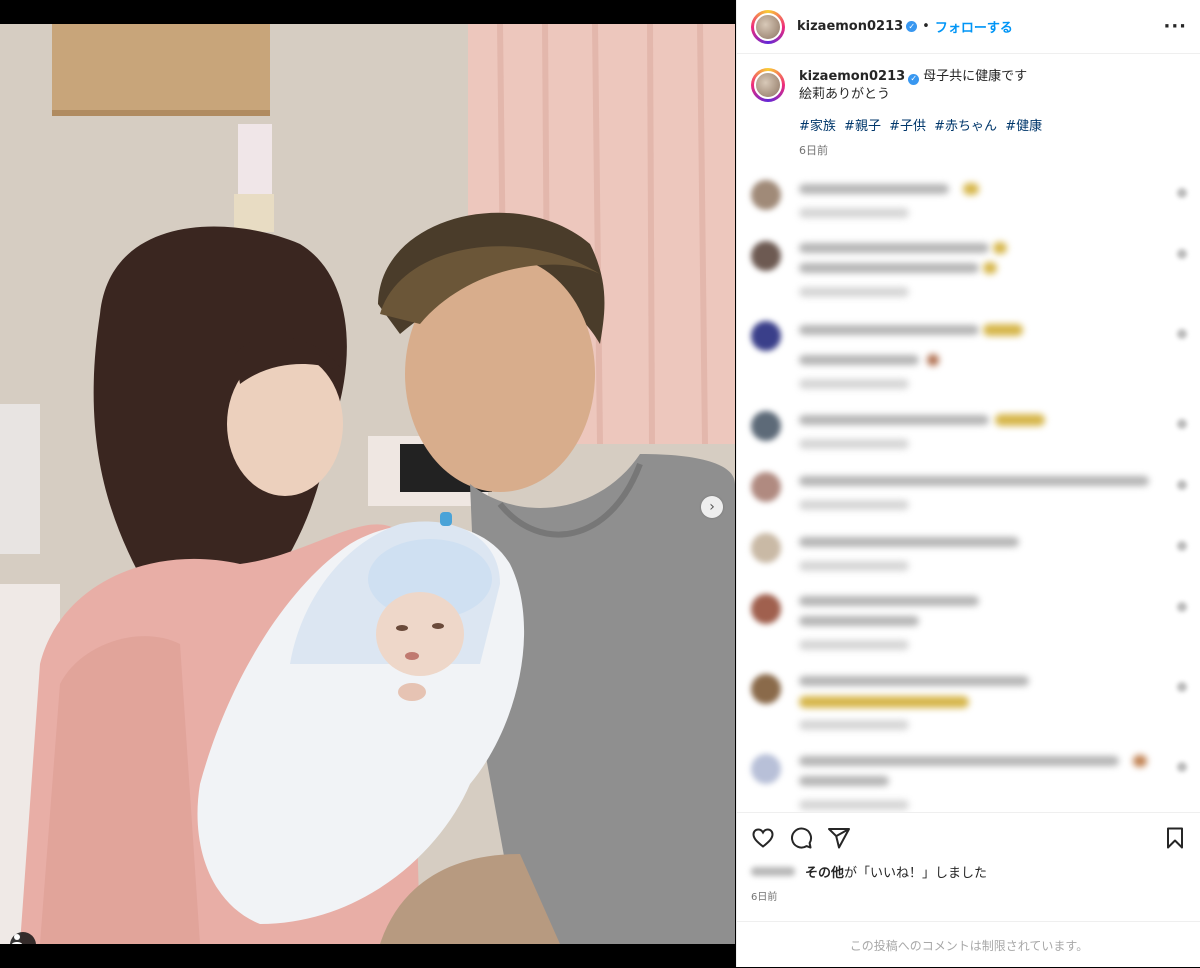 The height and width of the screenshot is (968, 1200). I want to click on author-avatar, so click(768, 26).